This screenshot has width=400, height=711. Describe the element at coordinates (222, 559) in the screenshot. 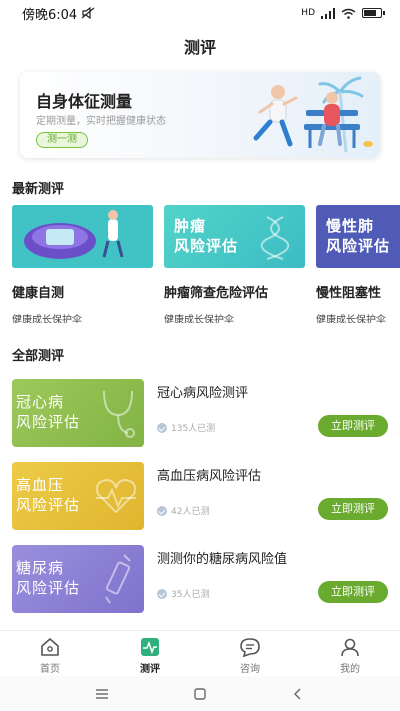

I see `item-title: 测测你的糖尿病风险值` at that location.